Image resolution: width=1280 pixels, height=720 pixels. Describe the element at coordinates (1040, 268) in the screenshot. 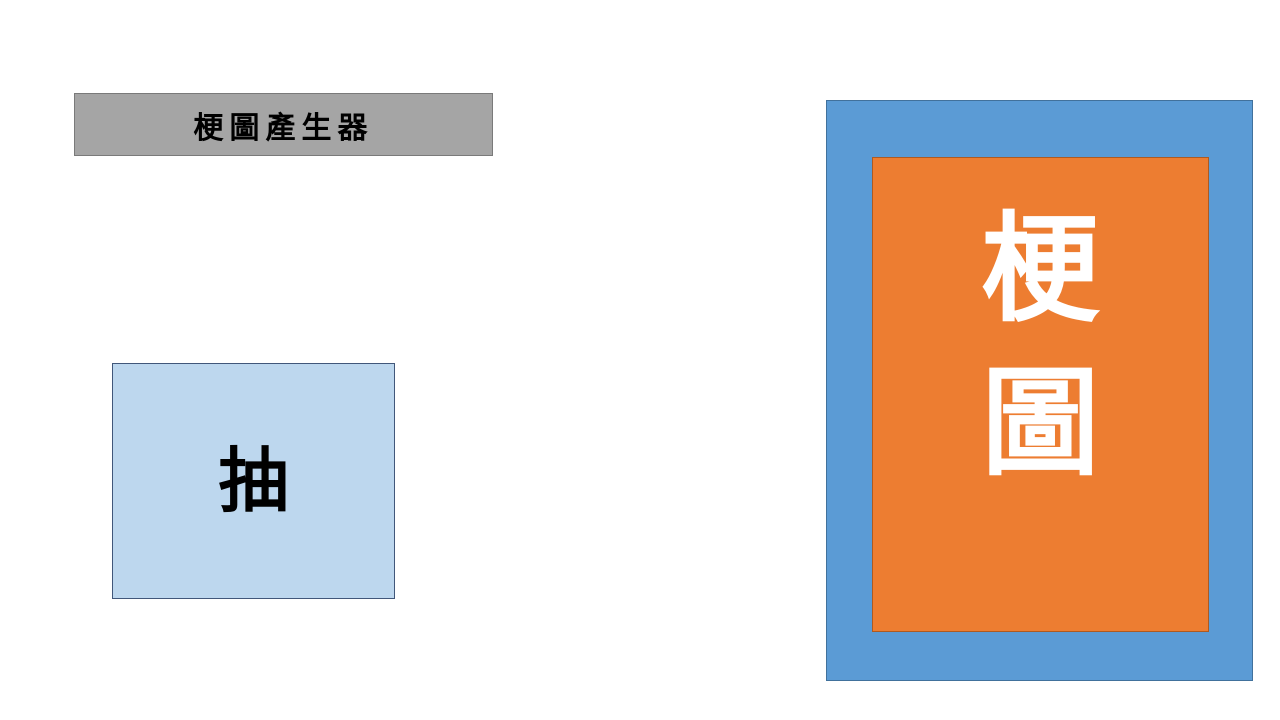

I see `meme-card-line-1: 梗` at that location.